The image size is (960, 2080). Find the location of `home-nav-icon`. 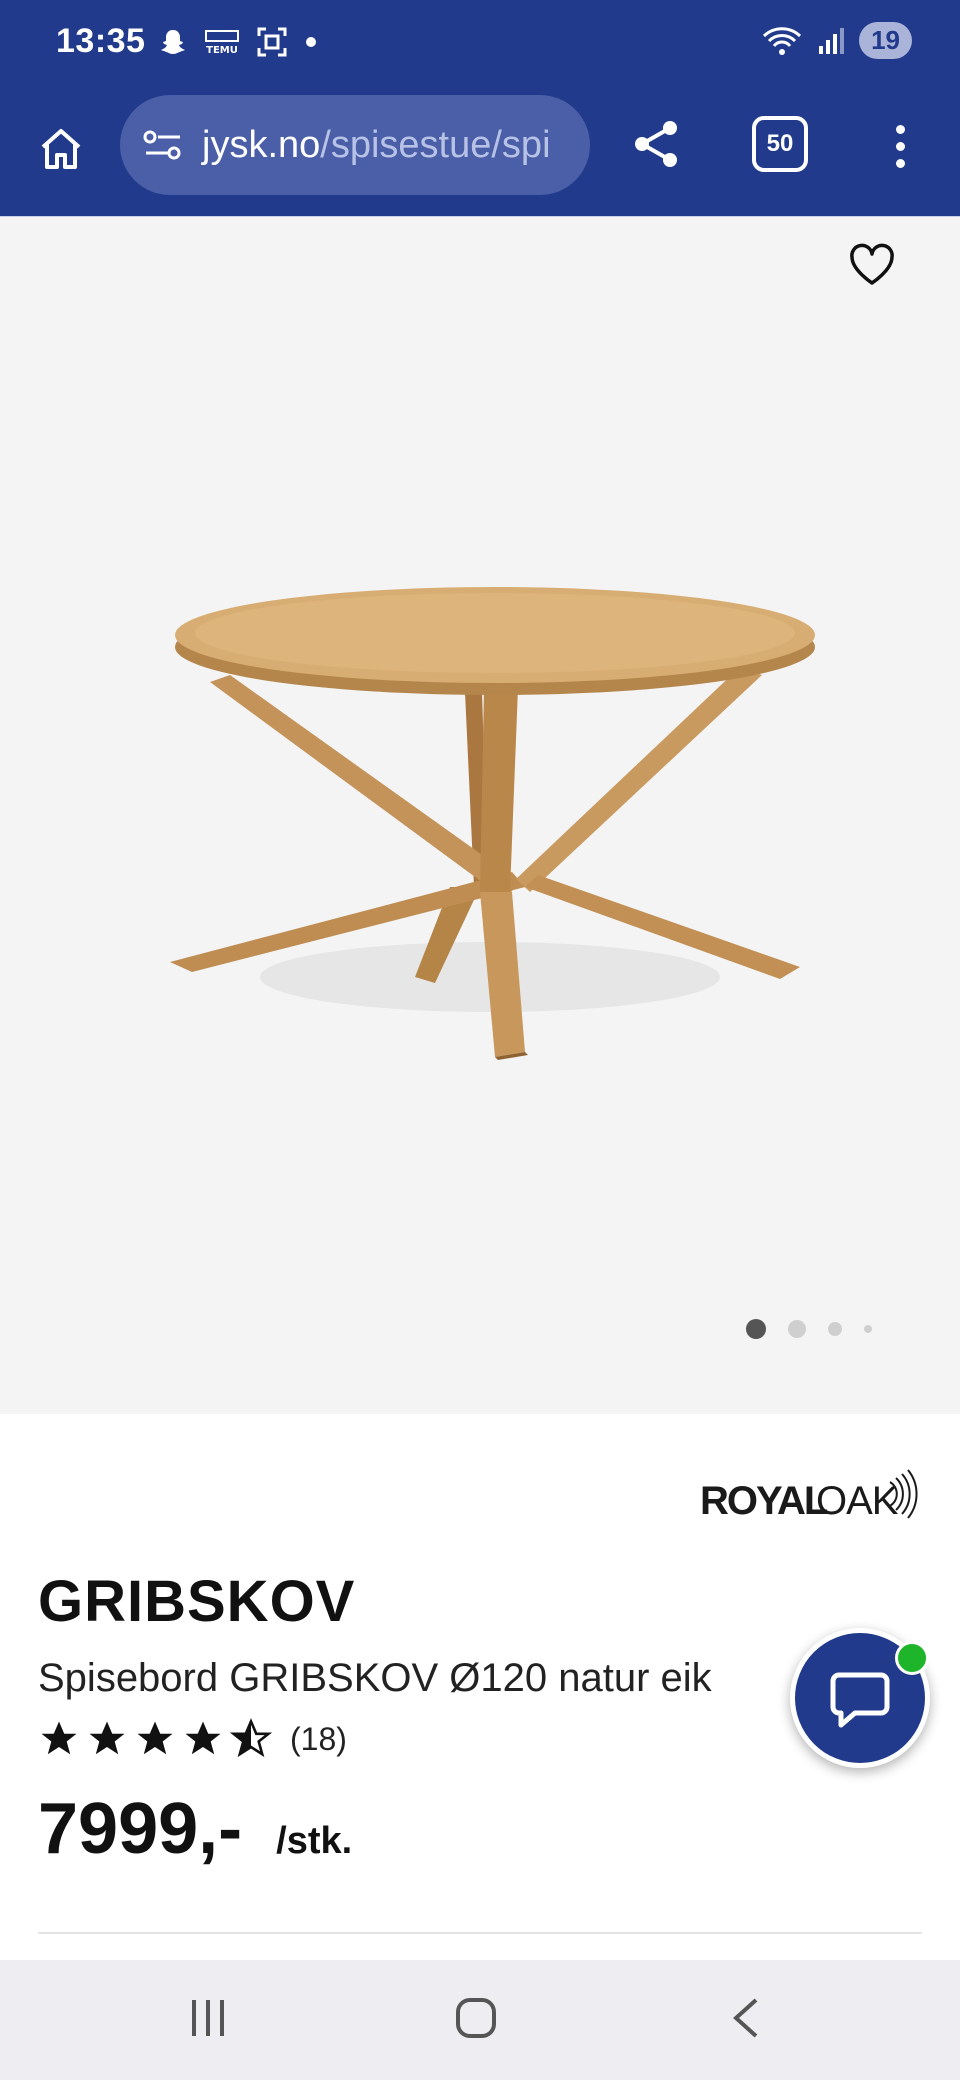

home-nav-icon is located at coordinates (476, 2018).